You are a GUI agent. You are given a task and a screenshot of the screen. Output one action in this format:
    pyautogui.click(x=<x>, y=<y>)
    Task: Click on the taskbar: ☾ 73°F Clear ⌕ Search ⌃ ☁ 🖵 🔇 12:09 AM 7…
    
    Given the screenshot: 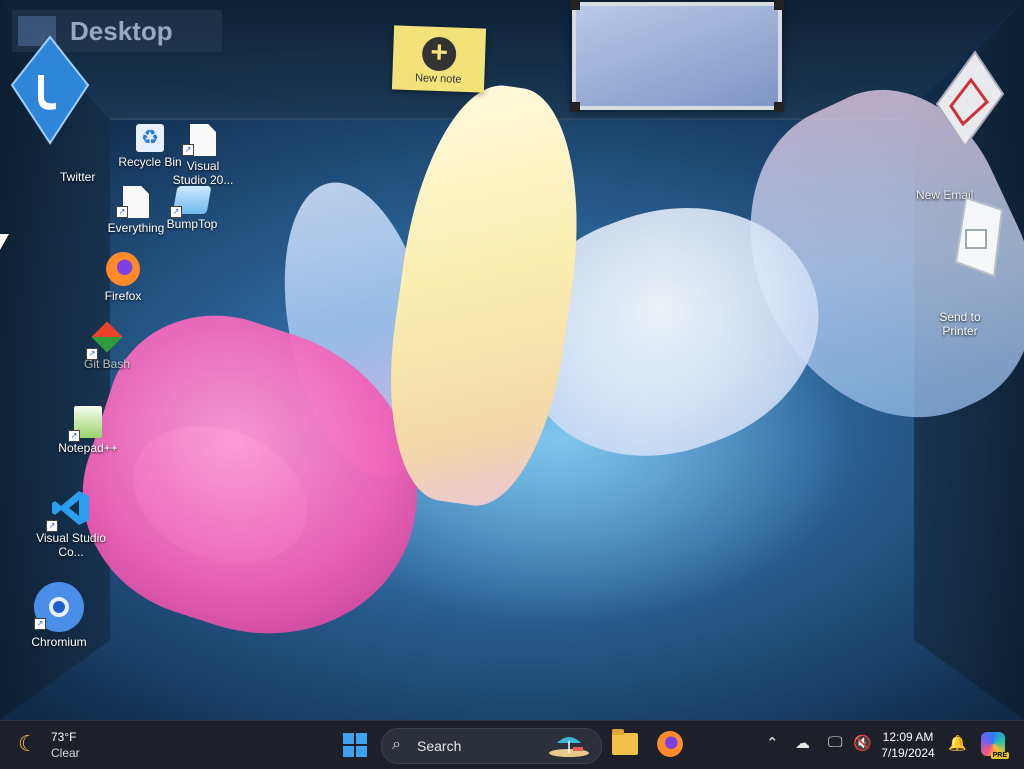 What is the action you would take?
    pyautogui.click(x=512, y=744)
    